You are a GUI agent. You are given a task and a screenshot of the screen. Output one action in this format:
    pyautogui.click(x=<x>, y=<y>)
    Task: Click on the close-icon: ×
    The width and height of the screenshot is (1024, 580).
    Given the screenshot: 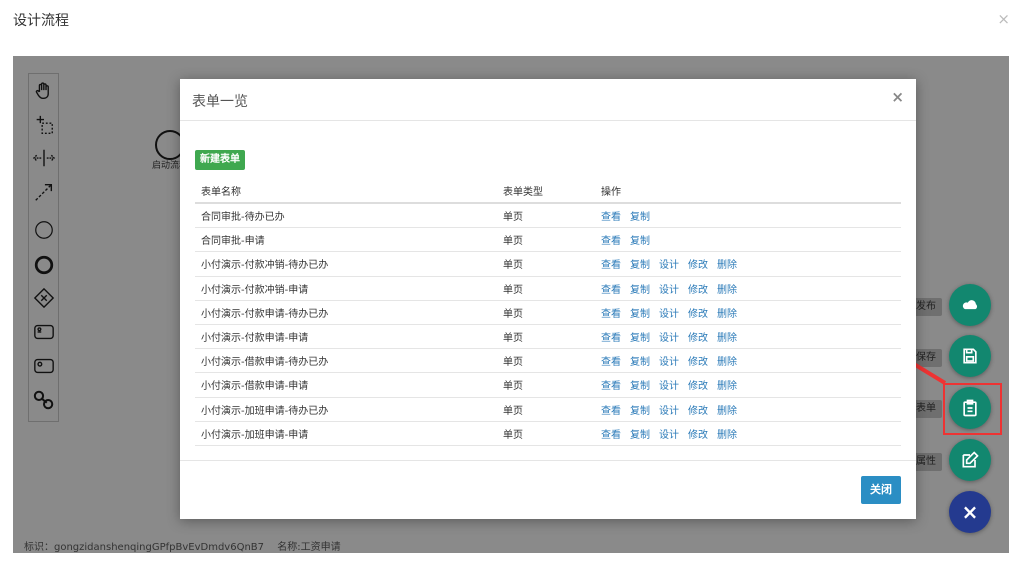 What is the action you would take?
    pyautogui.click(x=970, y=512)
    